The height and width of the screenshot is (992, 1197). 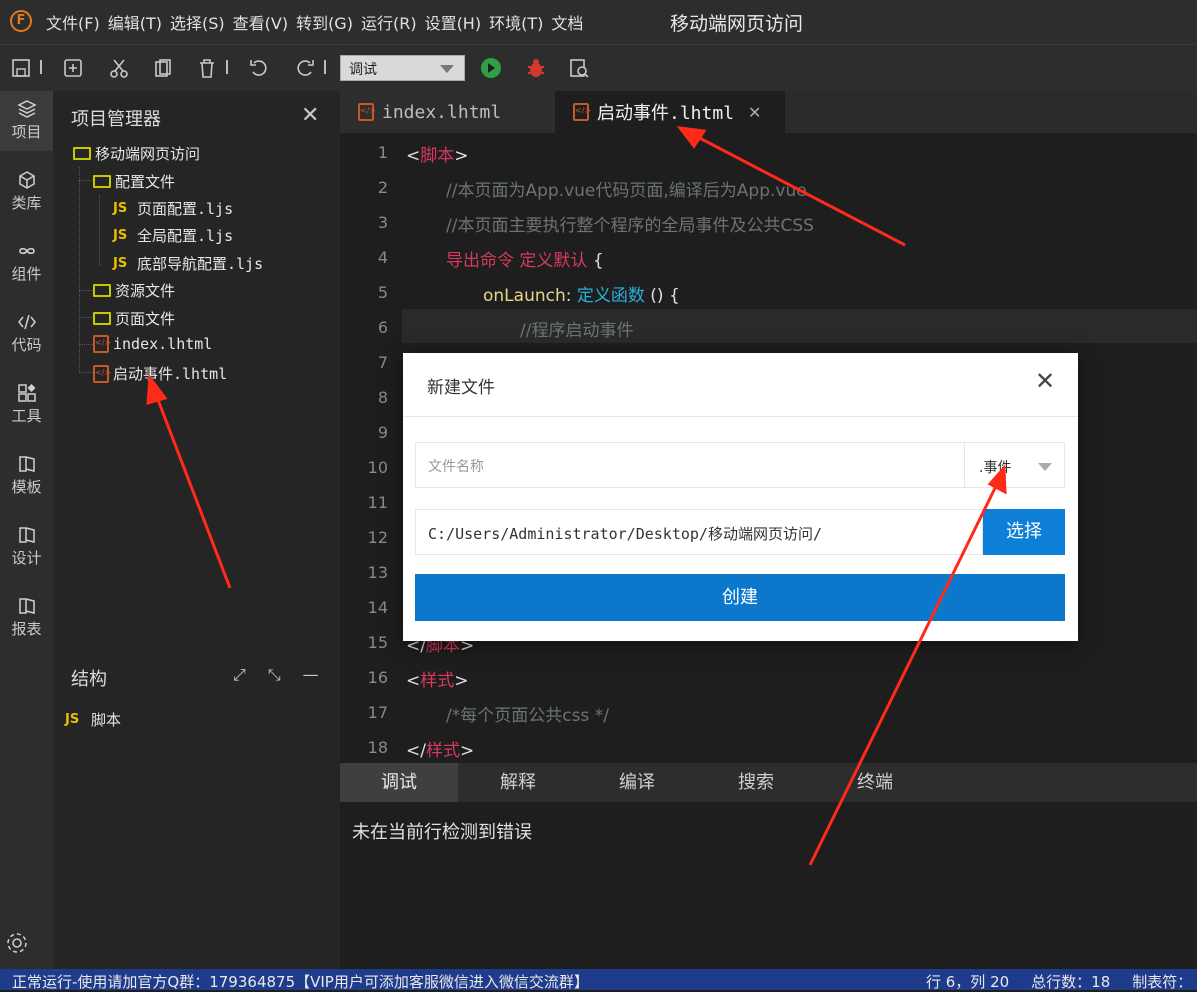 I want to click on panel-tab-bar: 调试 解释 编译 搜索 终端, so click(x=768, y=782).